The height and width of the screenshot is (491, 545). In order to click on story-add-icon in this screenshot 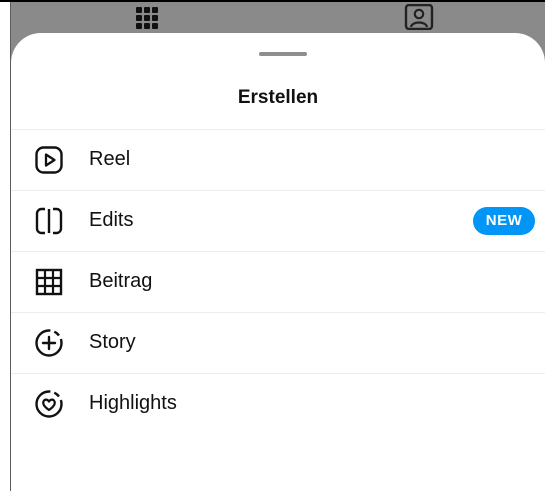, I will do `click(49, 343)`.